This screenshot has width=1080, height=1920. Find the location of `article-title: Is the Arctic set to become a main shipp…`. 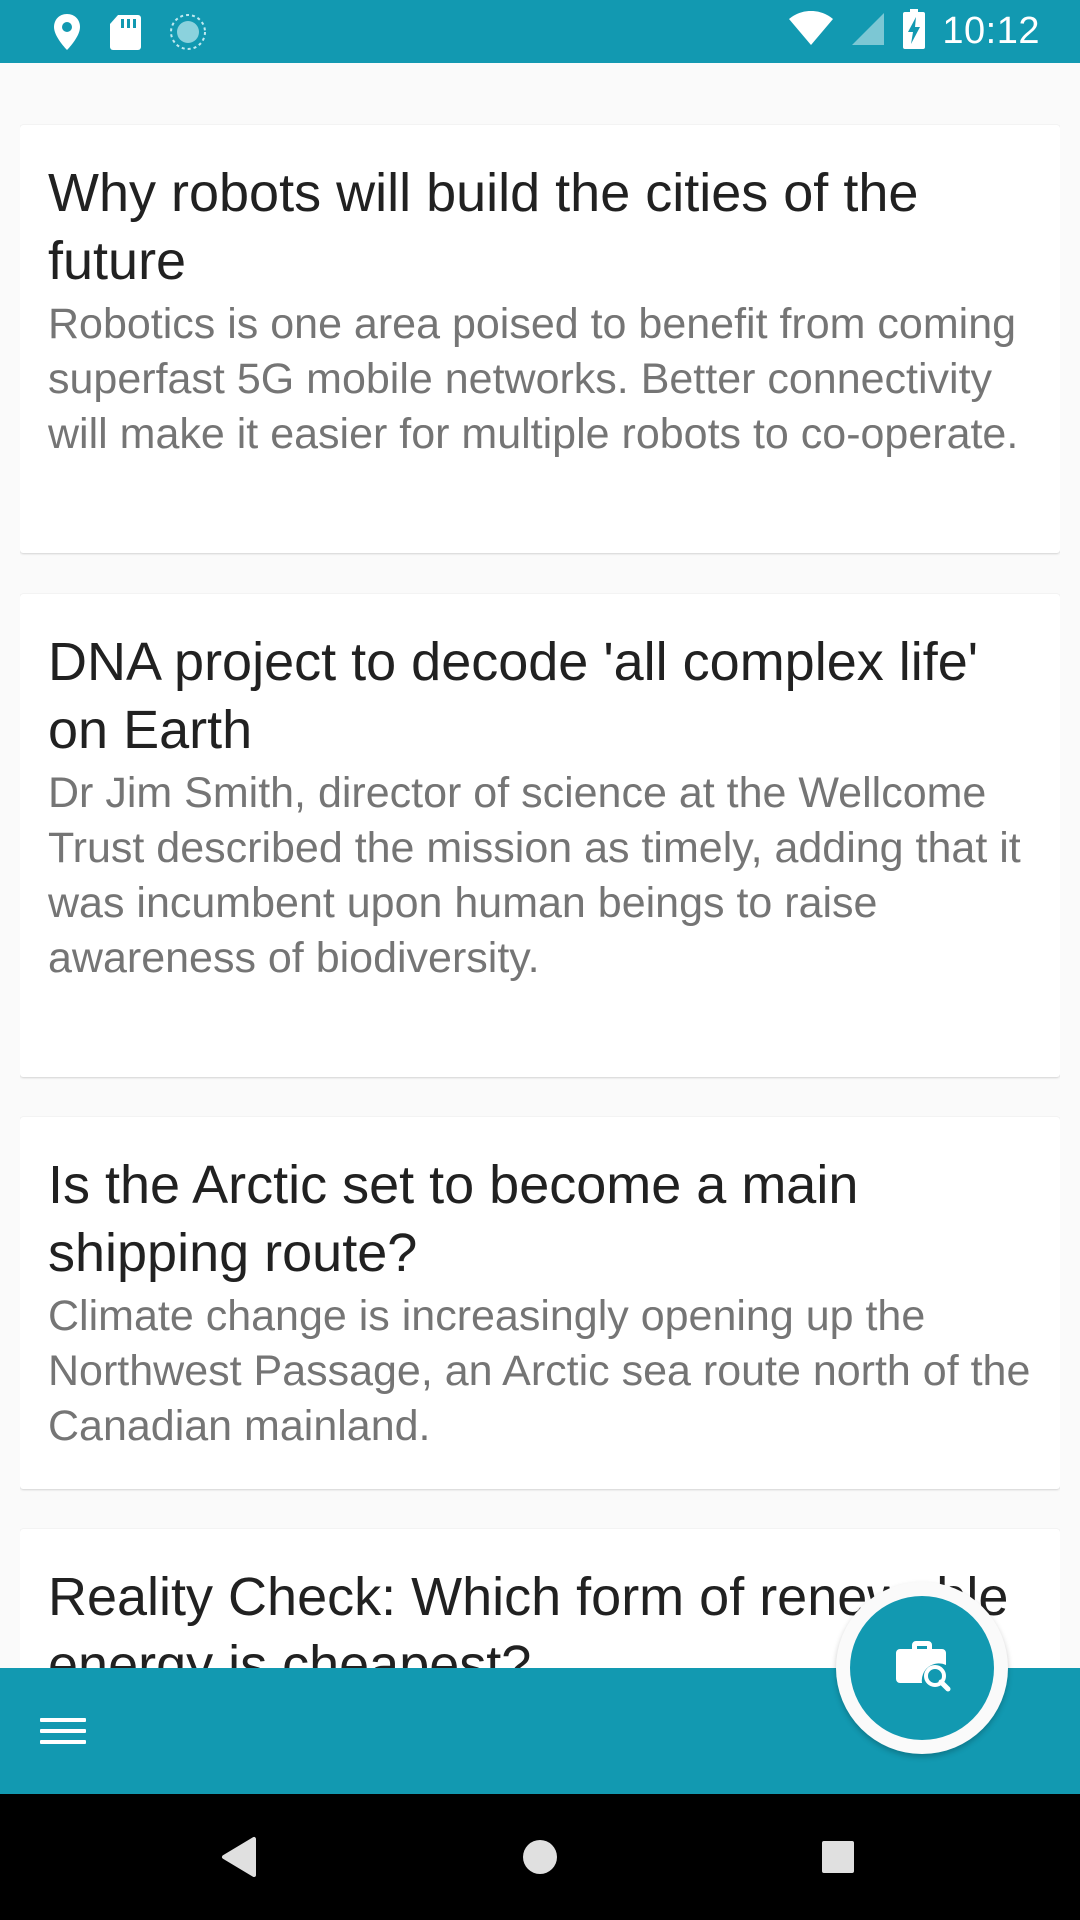

article-title: Is the Arctic set to become a main shipp… is located at coordinates (453, 1219).